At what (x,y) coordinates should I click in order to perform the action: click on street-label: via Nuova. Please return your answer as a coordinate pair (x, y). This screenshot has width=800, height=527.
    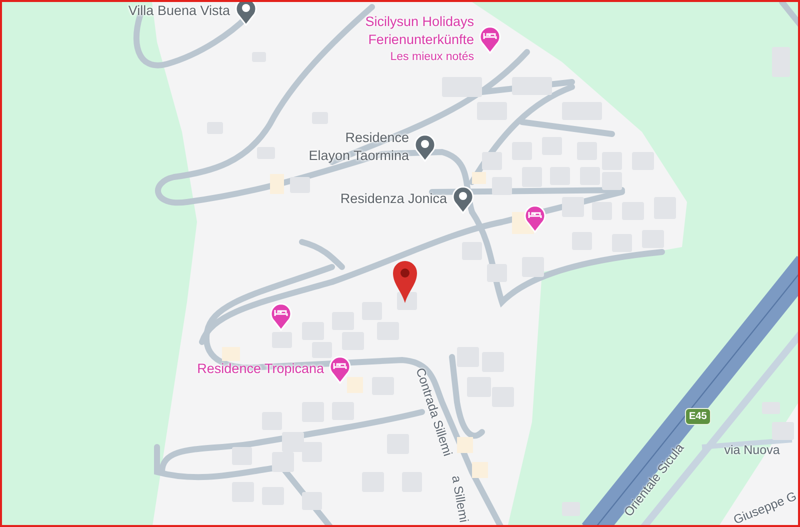
    Looking at the image, I should click on (752, 450).